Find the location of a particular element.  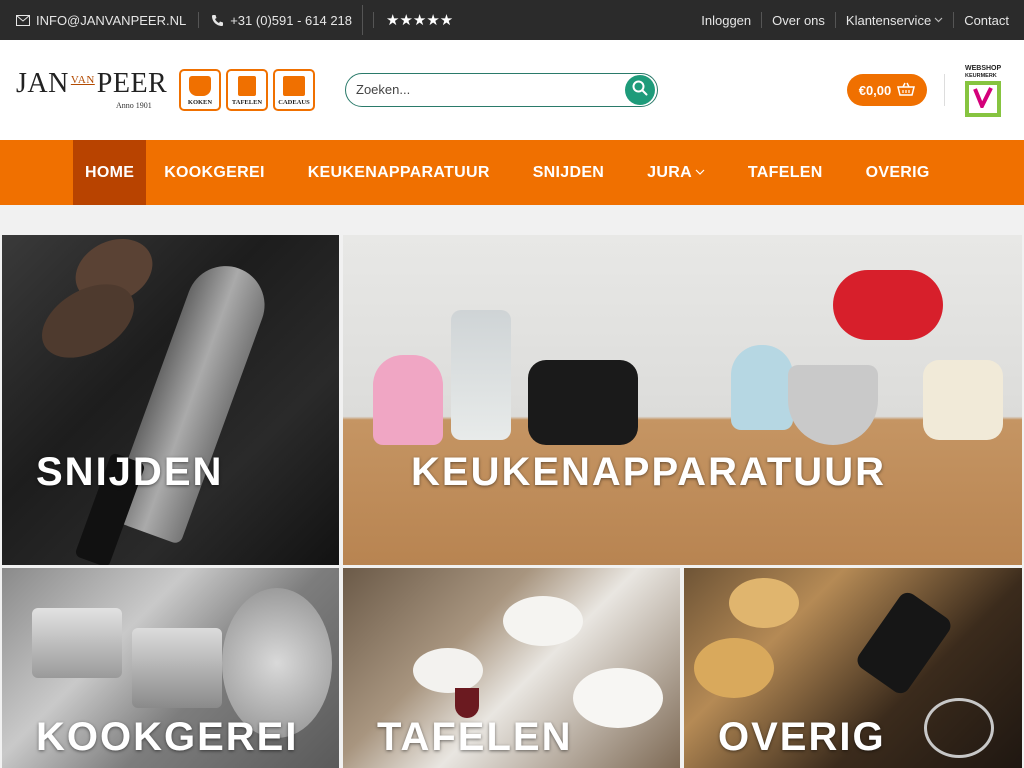

tile-kookgerei: KOOKGEREI is located at coordinates (170, 668).